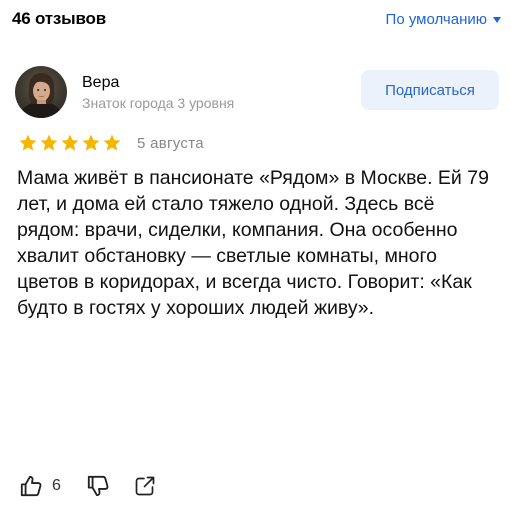 Image resolution: width=511 pixels, height=515 pixels. I want to click on thumbs-down-icon, so click(98, 486).